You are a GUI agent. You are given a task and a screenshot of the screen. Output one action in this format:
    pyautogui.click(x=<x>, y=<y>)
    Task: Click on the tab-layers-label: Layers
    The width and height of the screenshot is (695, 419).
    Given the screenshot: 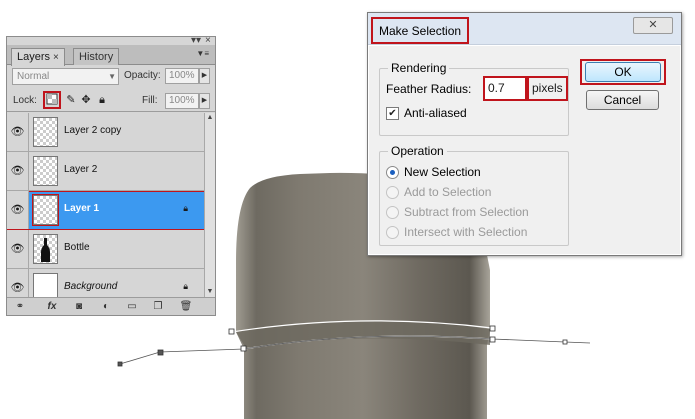 What is the action you would take?
    pyautogui.click(x=34, y=57)
    